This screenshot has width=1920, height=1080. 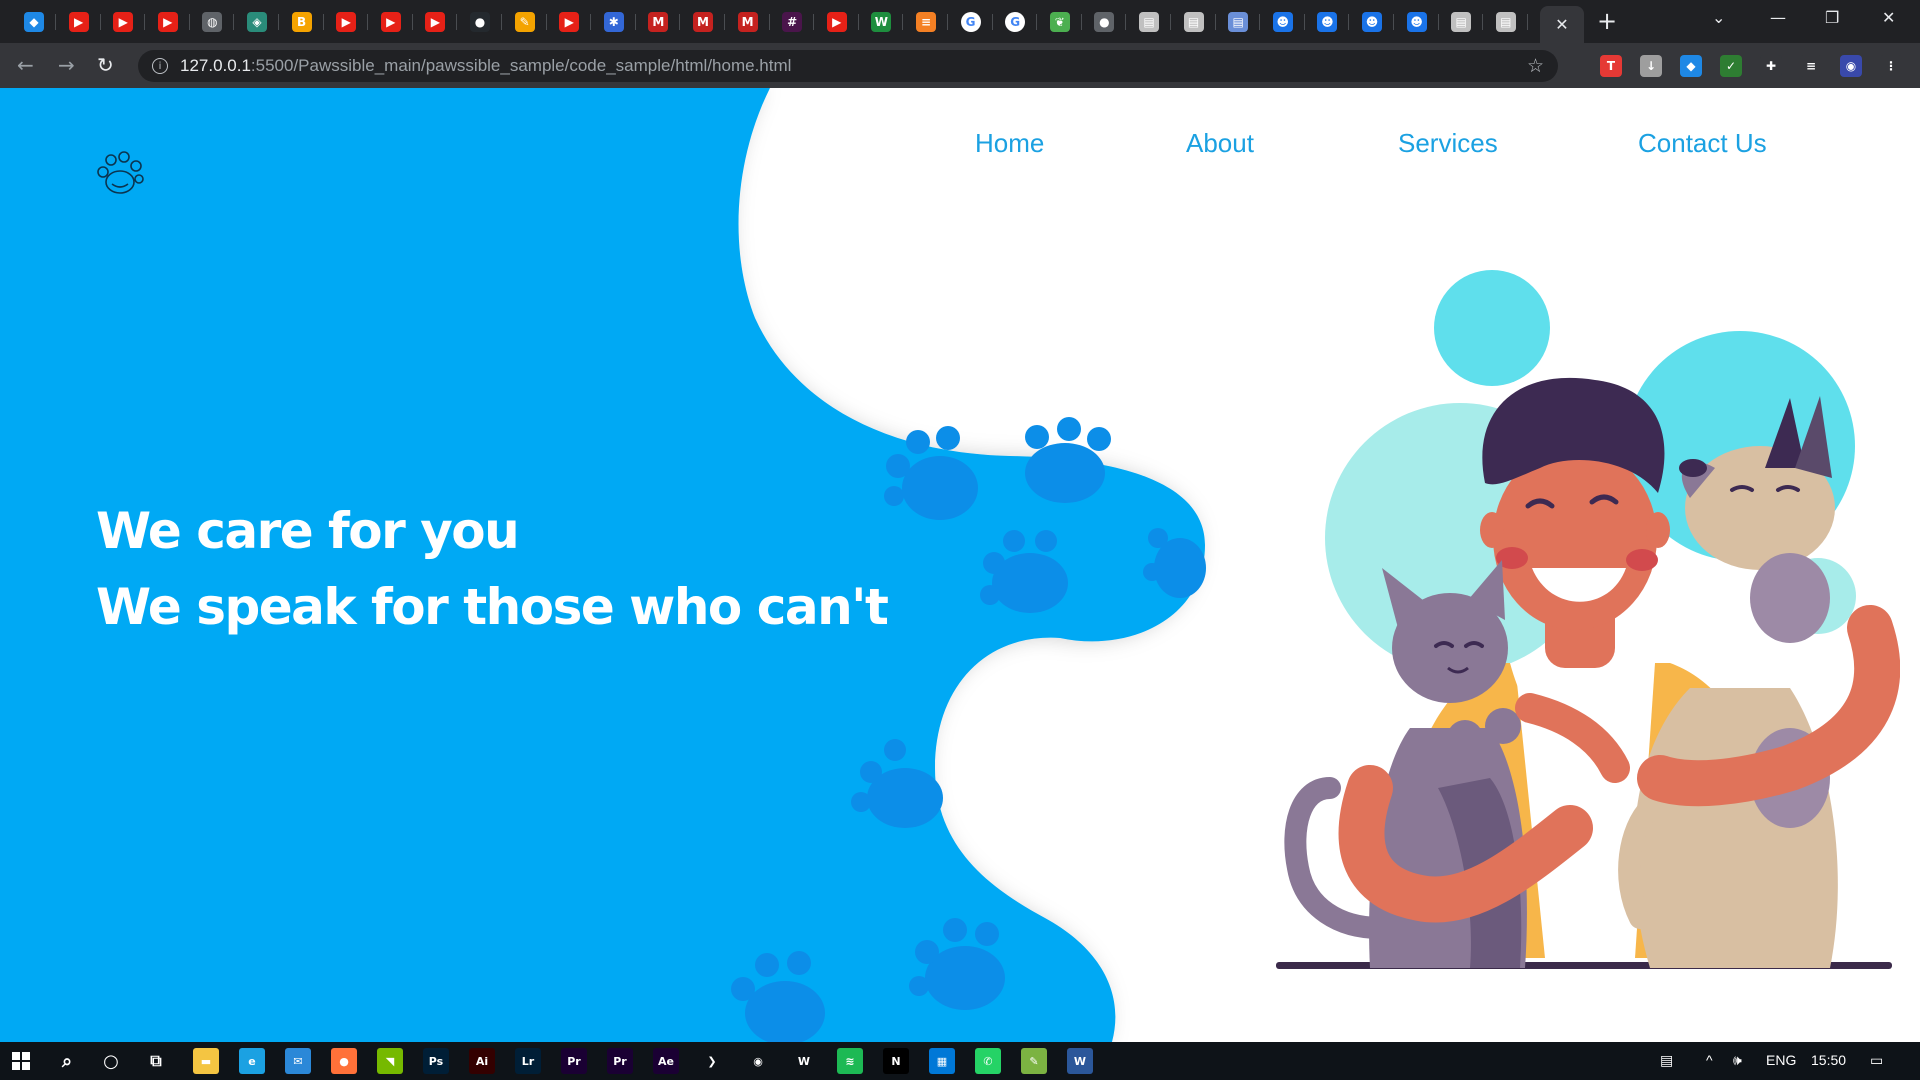 What do you see at coordinates (1832, 17) in the screenshot?
I see `restore-button: ❐` at bounding box center [1832, 17].